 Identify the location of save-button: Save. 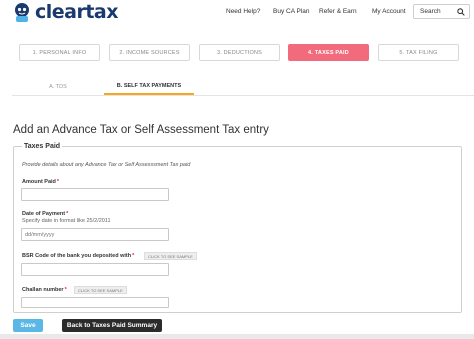
(28, 325).